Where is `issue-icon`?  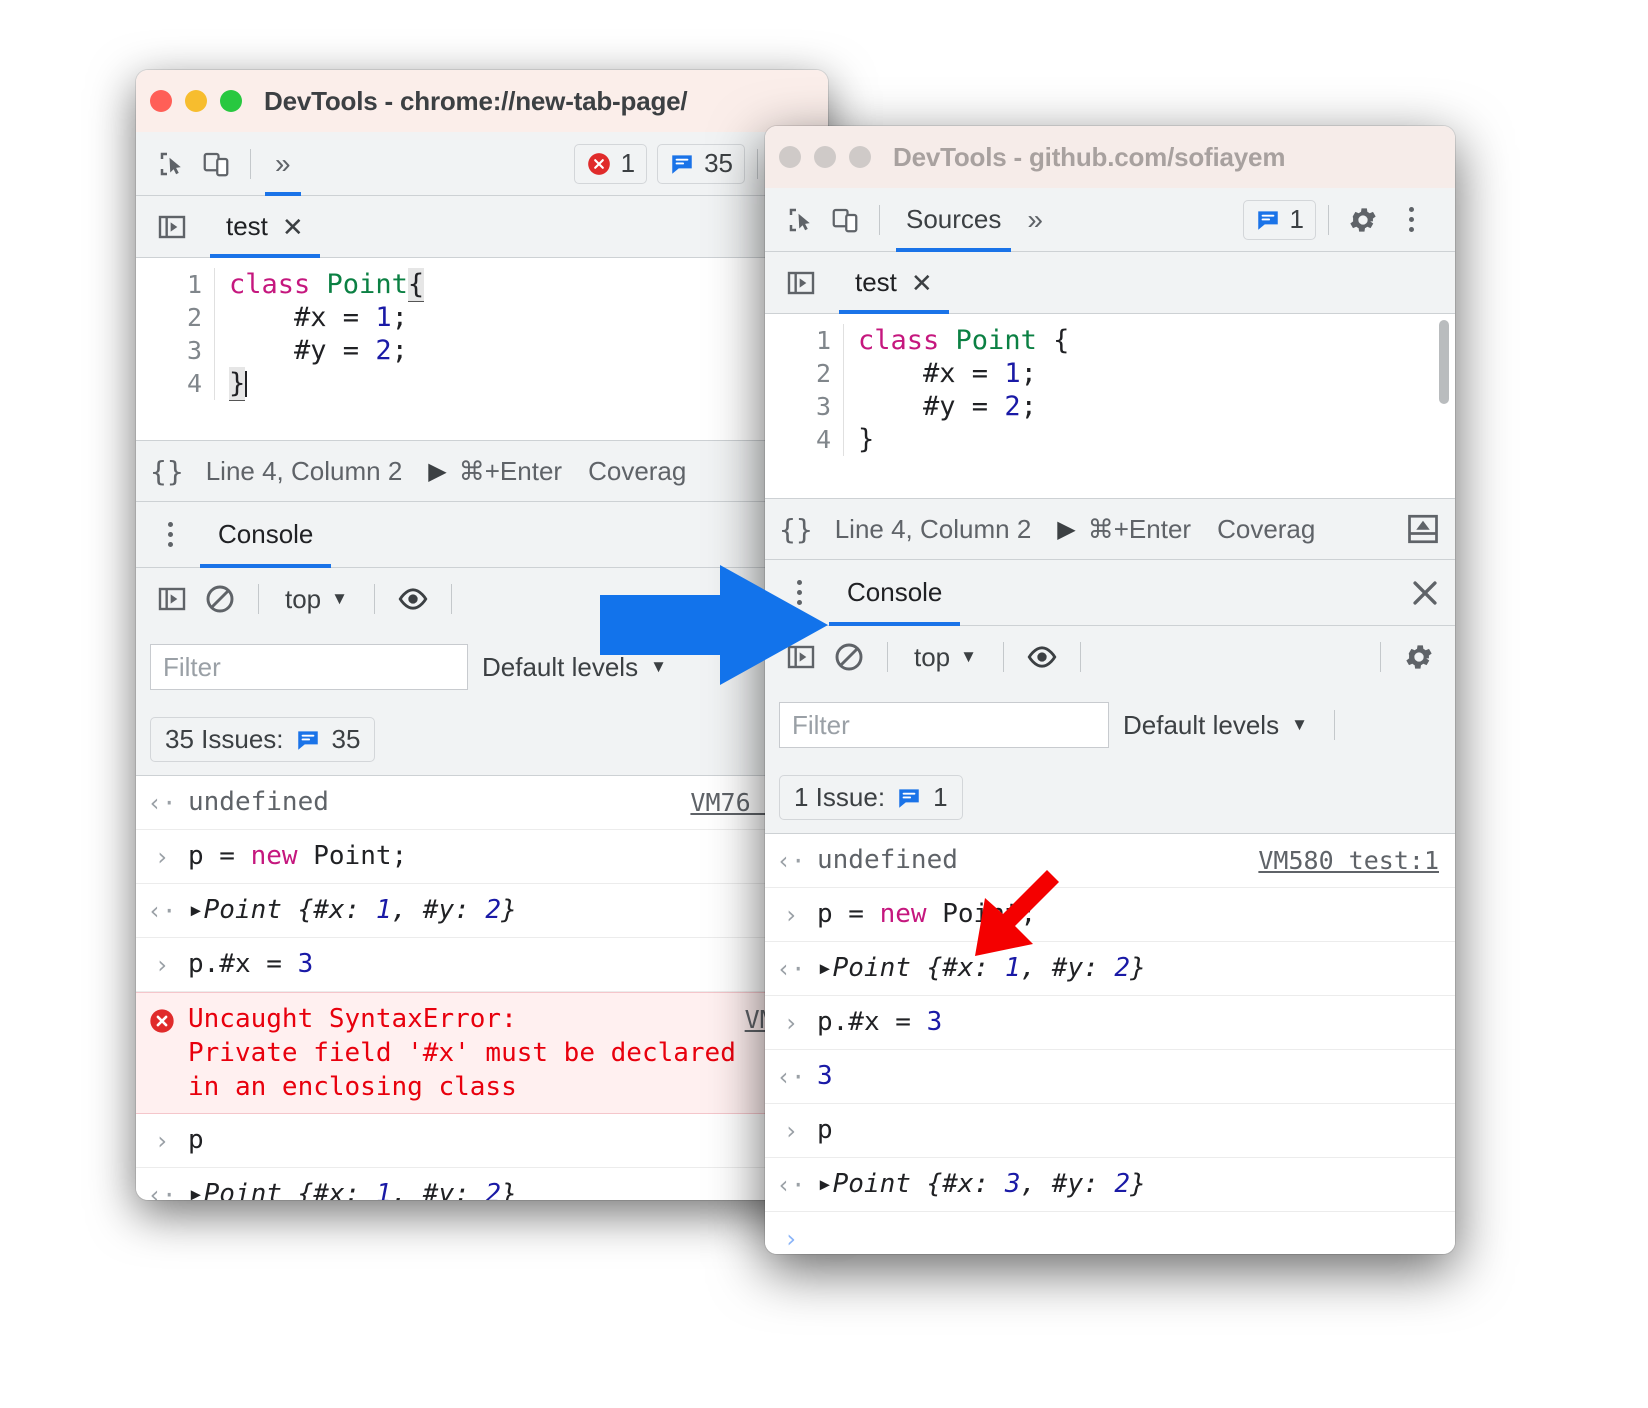
issue-icon is located at coordinates (307, 740).